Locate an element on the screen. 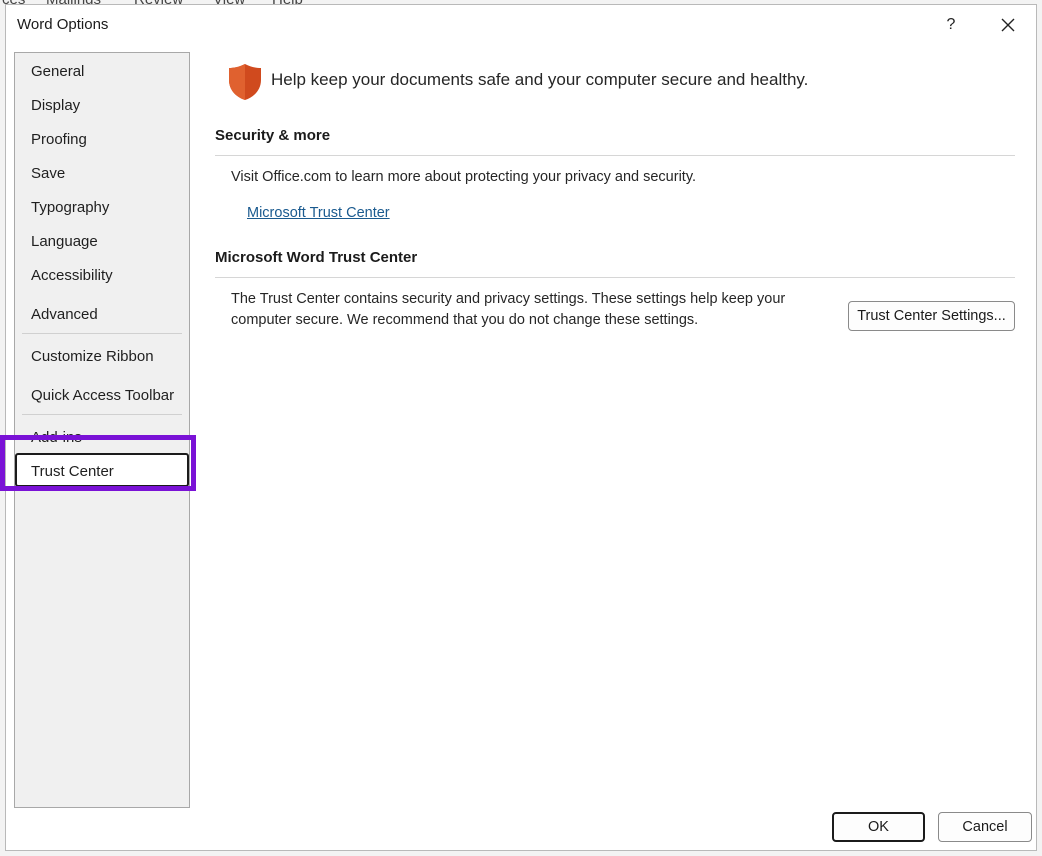  sidebar-item-language: Language is located at coordinates (64, 241).